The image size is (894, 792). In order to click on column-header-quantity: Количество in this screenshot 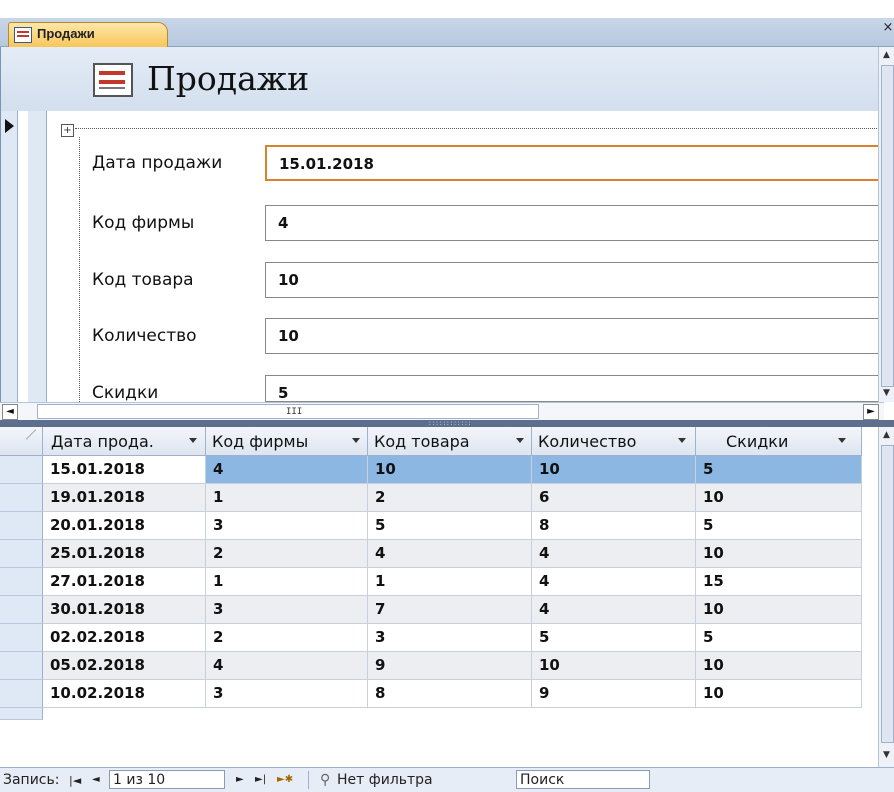, I will do `click(614, 441)`.